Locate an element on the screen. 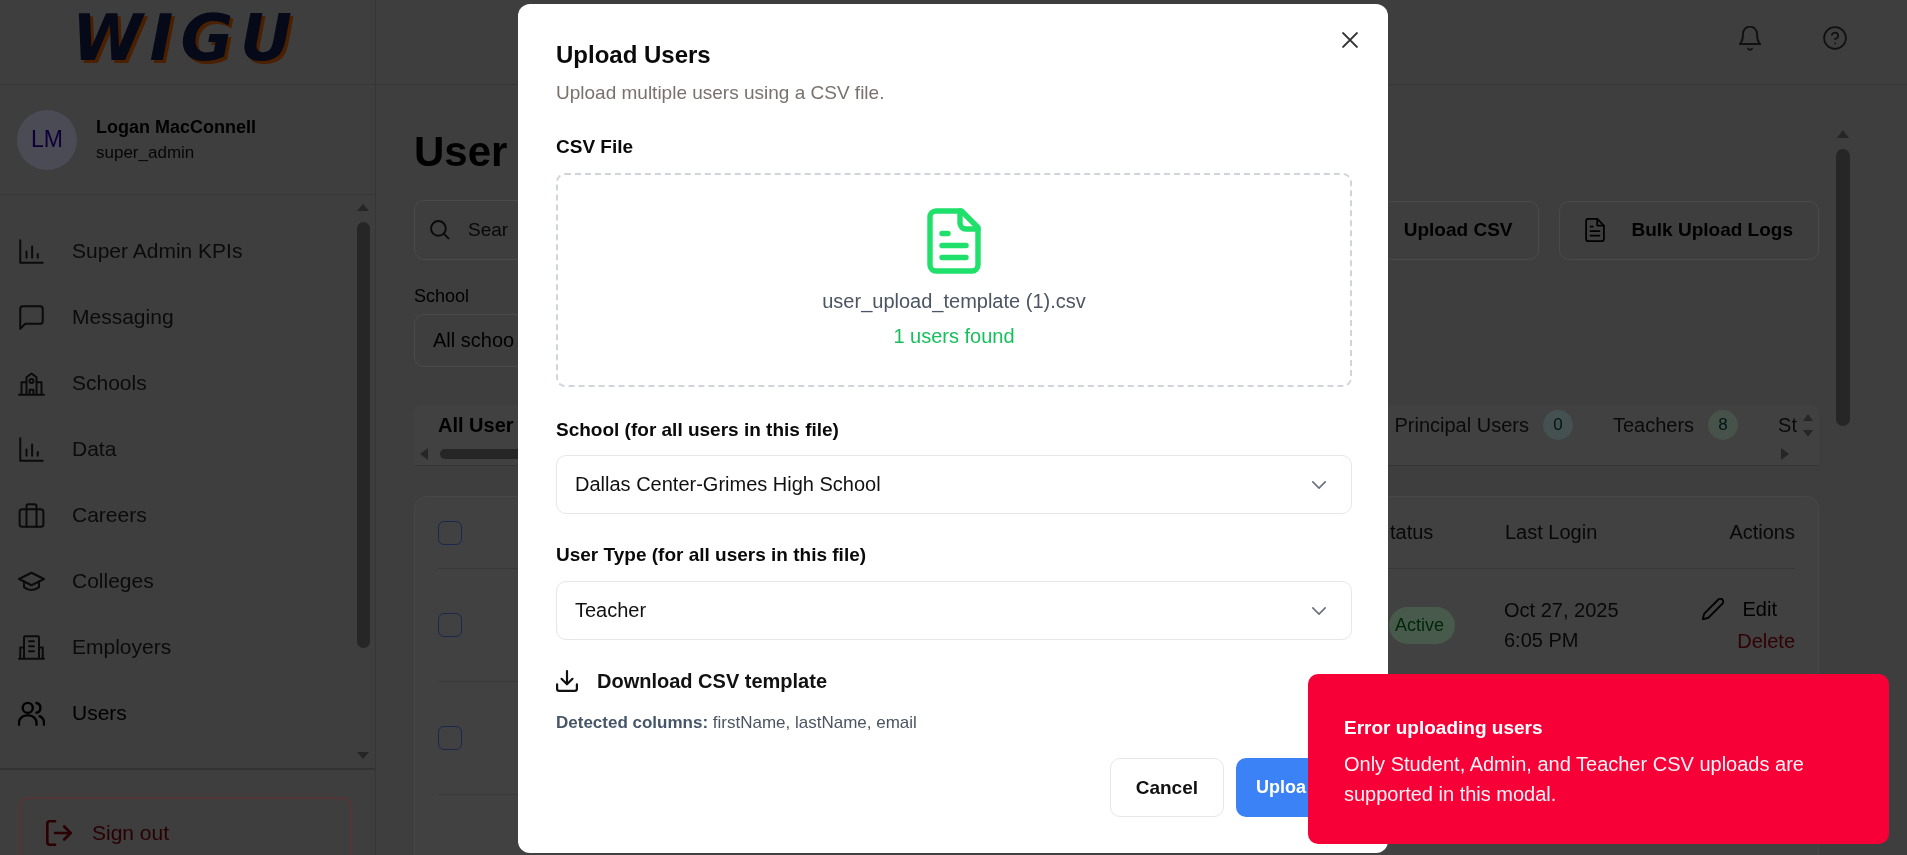 Image resolution: width=1907 pixels, height=855 pixels. count-badge: 8 is located at coordinates (1723, 425).